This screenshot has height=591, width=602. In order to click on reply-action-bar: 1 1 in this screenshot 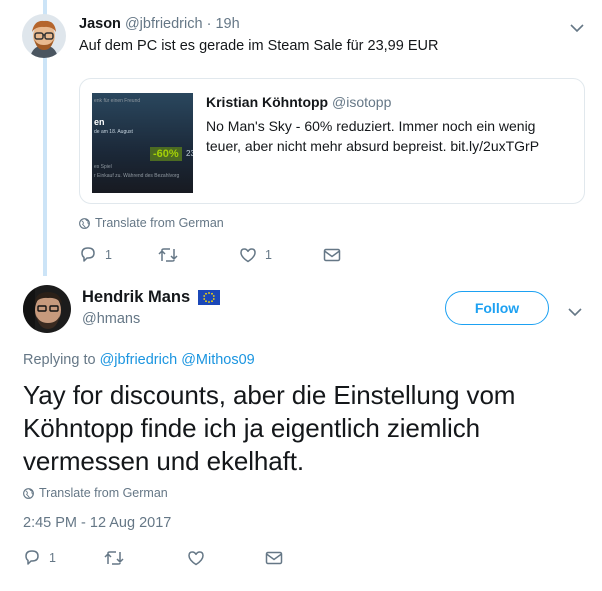, I will do `click(210, 254)`.